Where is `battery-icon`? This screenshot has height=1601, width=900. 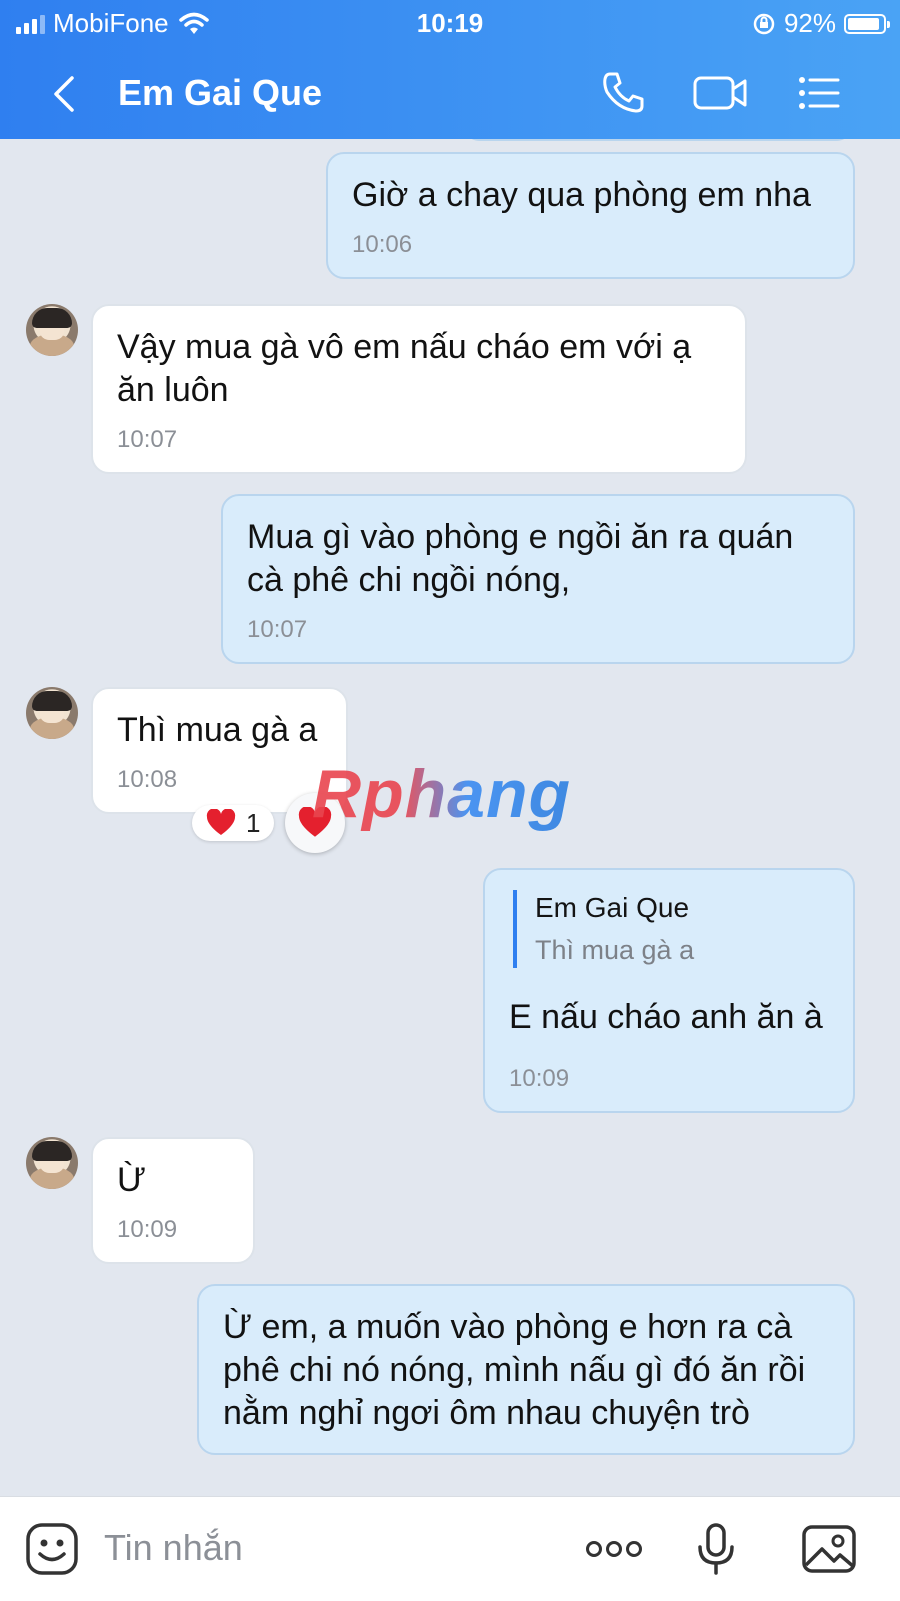
battery-icon is located at coordinates (867, 23).